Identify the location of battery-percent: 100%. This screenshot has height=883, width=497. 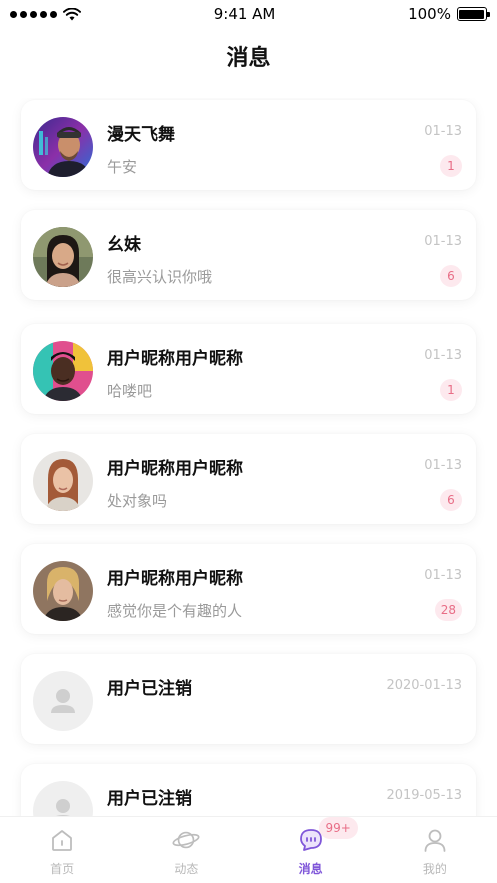
(429, 14).